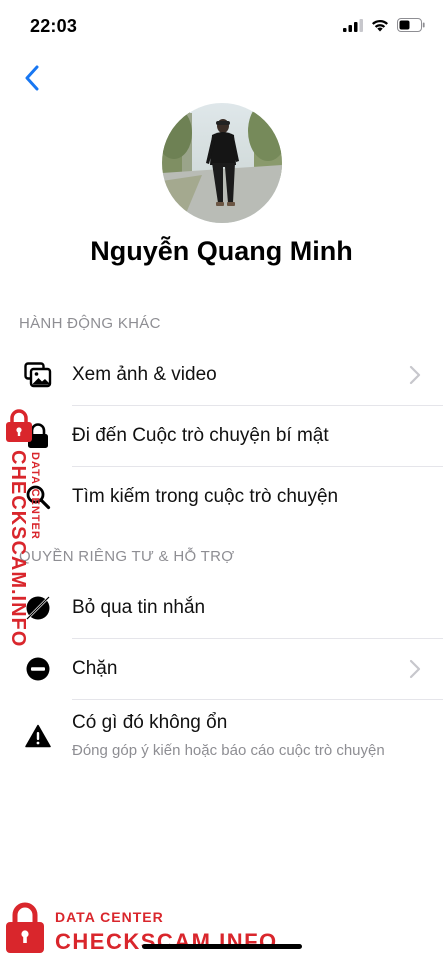  I want to click on row-ignore-messages: Bỏ qua tin nhắn, so click(221, 608).